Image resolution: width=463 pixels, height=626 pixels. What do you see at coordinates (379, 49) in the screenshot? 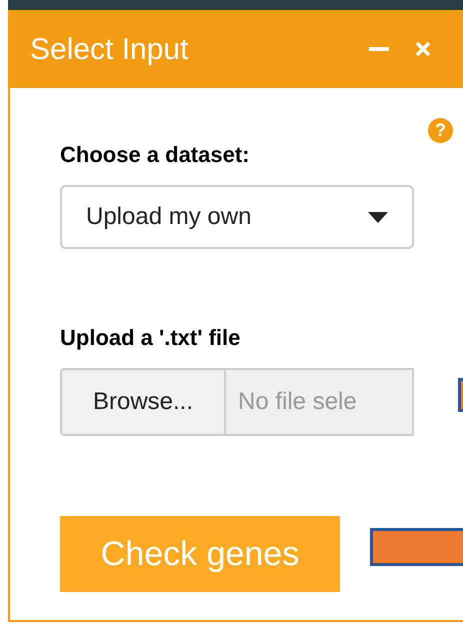
I see `minimize-icon` at bounding box center [379, 49].